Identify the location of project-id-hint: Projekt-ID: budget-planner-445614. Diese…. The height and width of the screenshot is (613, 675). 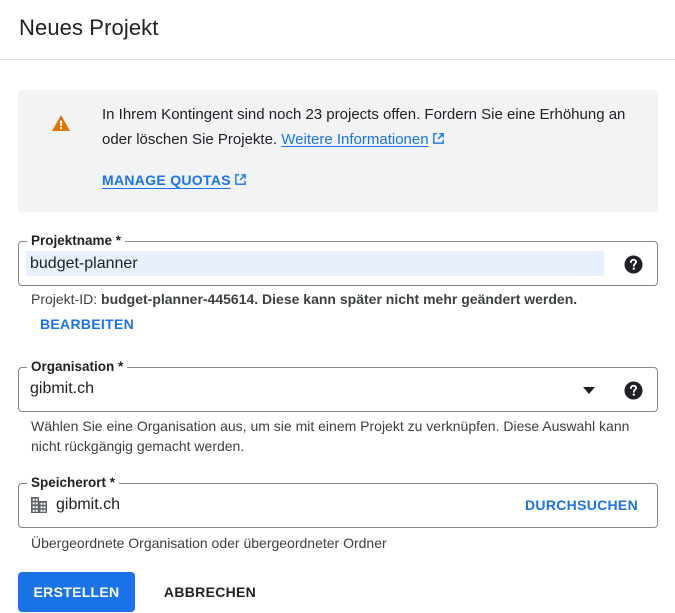
(304, 299).